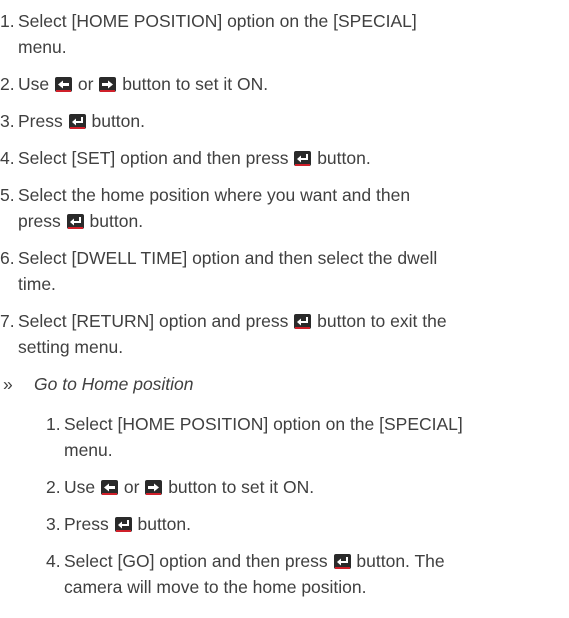 The height and width of the screenshot is (618, 569). I want to click on step-number: 5., so click(7, 195).